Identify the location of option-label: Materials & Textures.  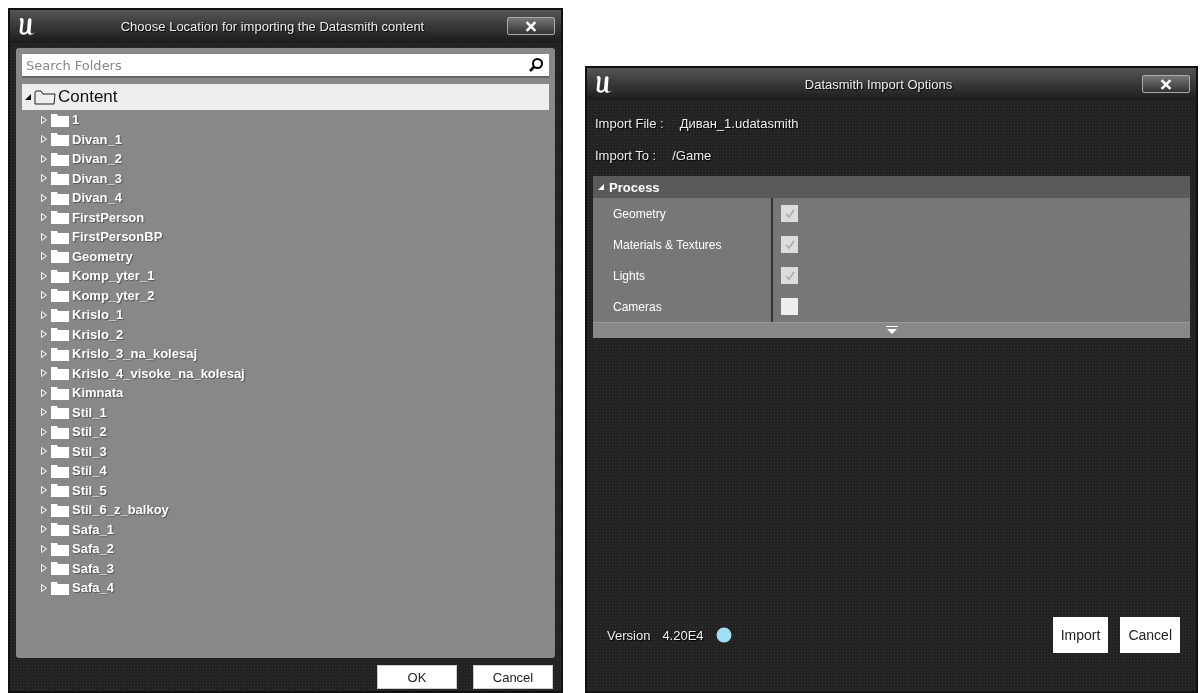
(683, 244).